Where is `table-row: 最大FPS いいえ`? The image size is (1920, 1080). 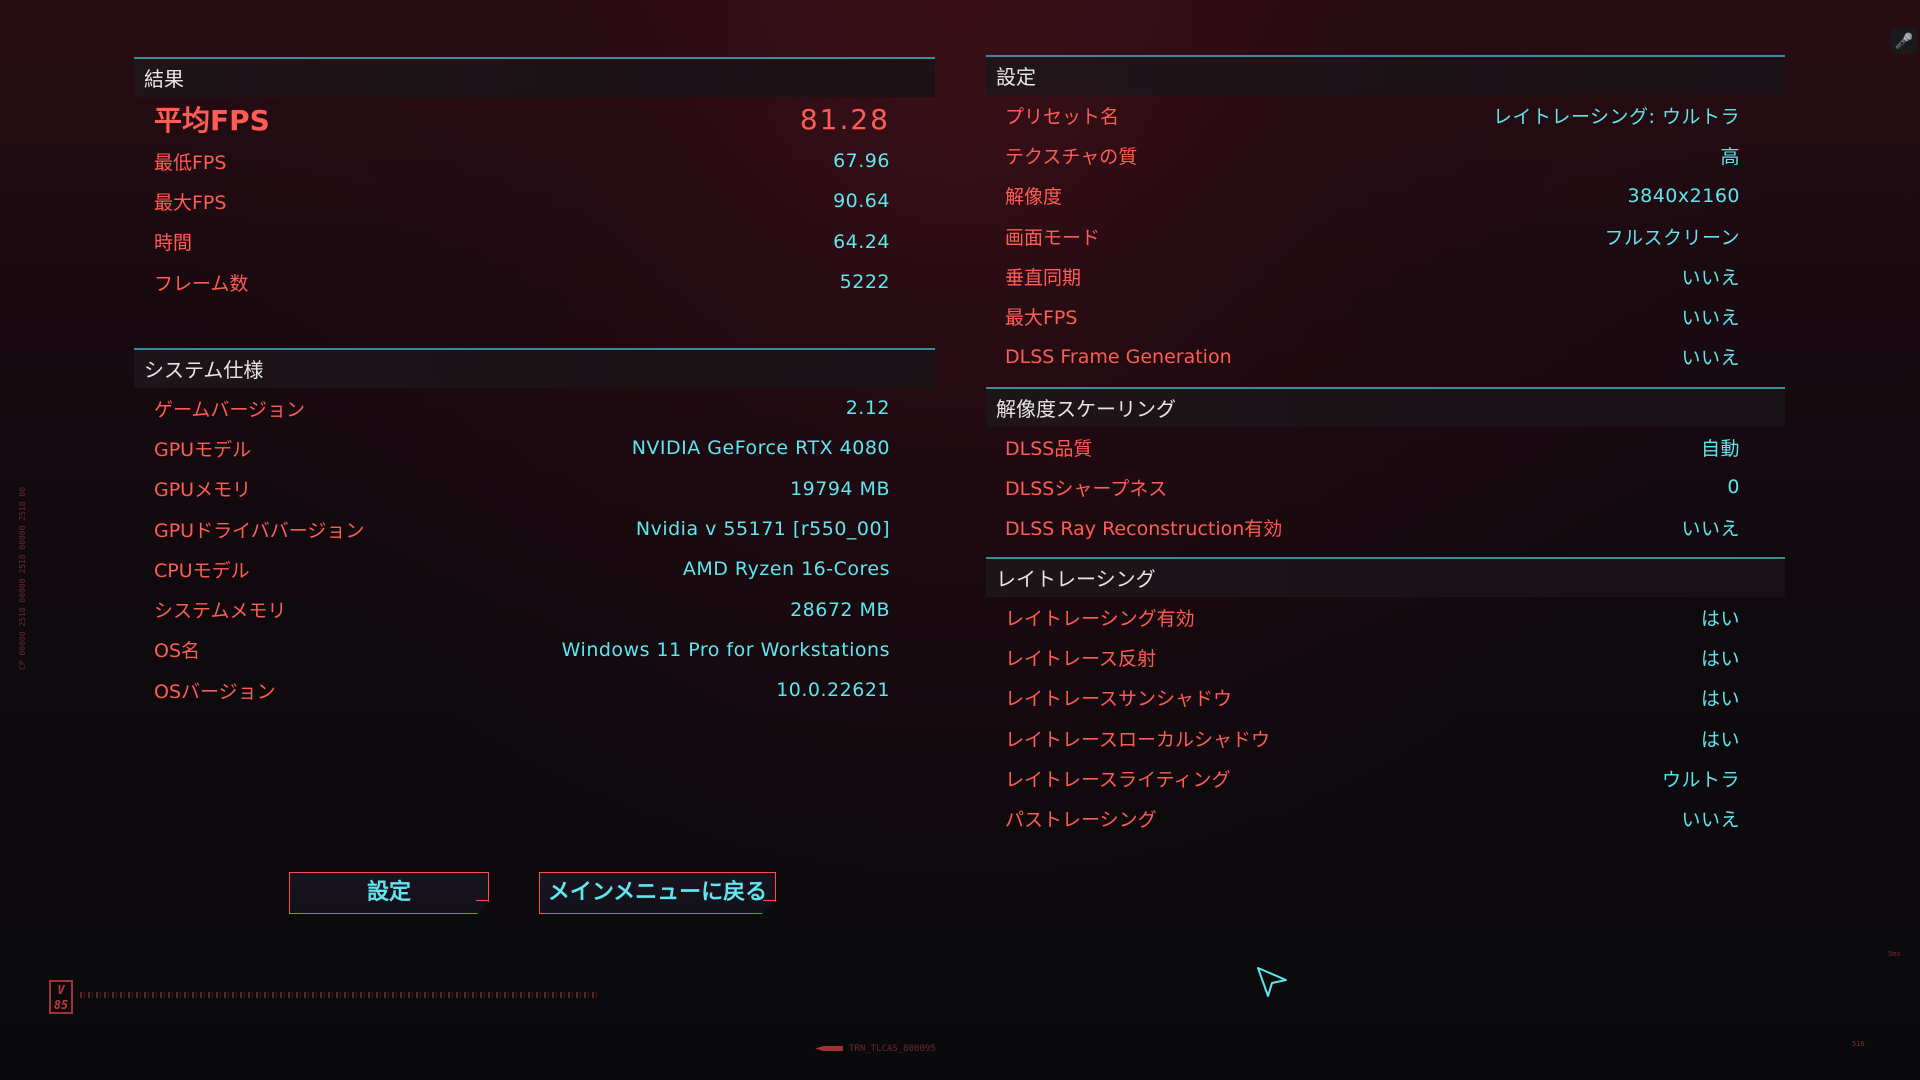 table-row: 最大FPS いいえ is located at coordinates (1372, 316).